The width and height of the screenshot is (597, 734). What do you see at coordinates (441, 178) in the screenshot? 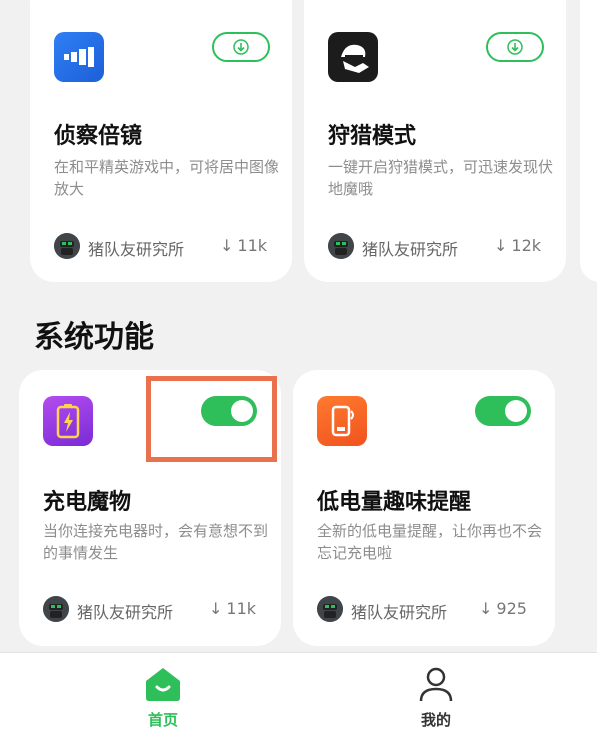
I see `card-description: 一键开启狩猎模式，可迅速发现伏地魔哦` at bounding box center [441, 178].